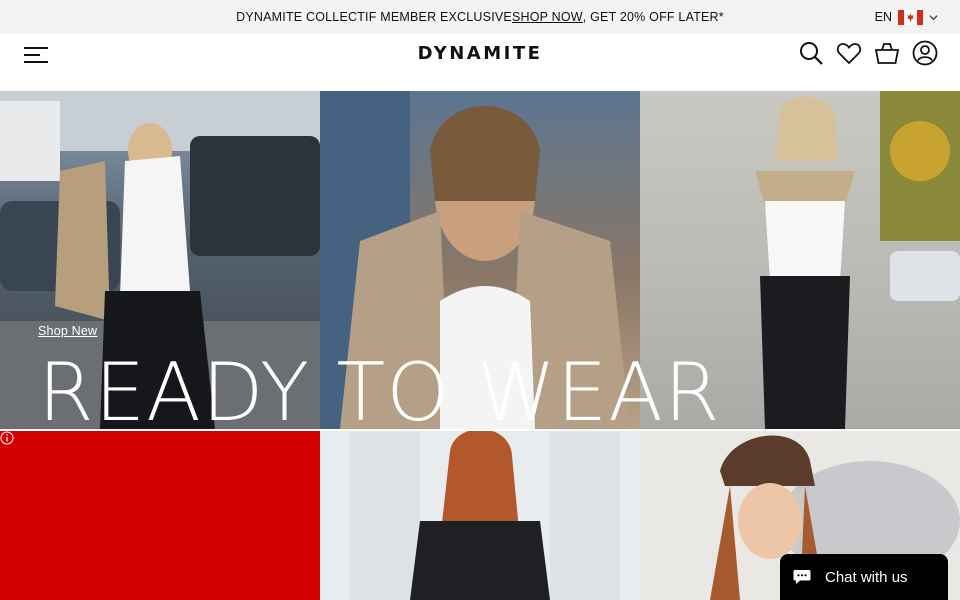 The height and width of the screenshot is (600, 960). Describe the element at coordinates (480, 62) in the screenshot. I see `site-header: DYNAMITE` at that location.